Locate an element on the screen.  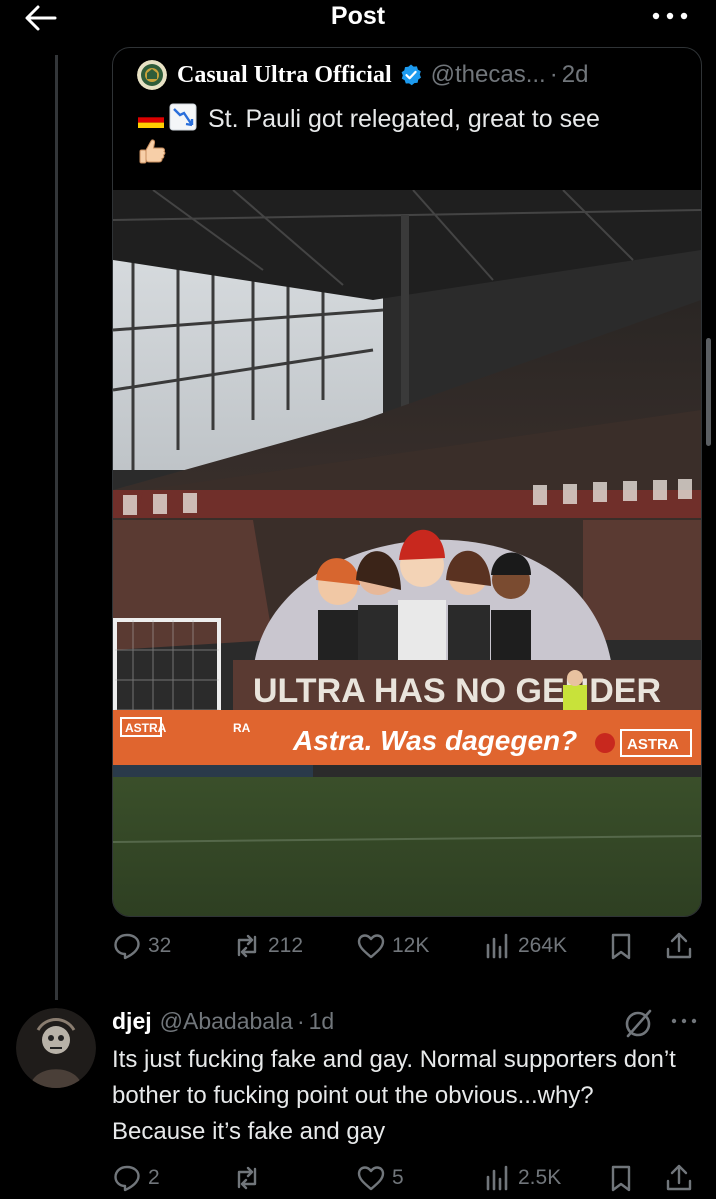
reply-repost-button is located at coordinates (250, 1178).